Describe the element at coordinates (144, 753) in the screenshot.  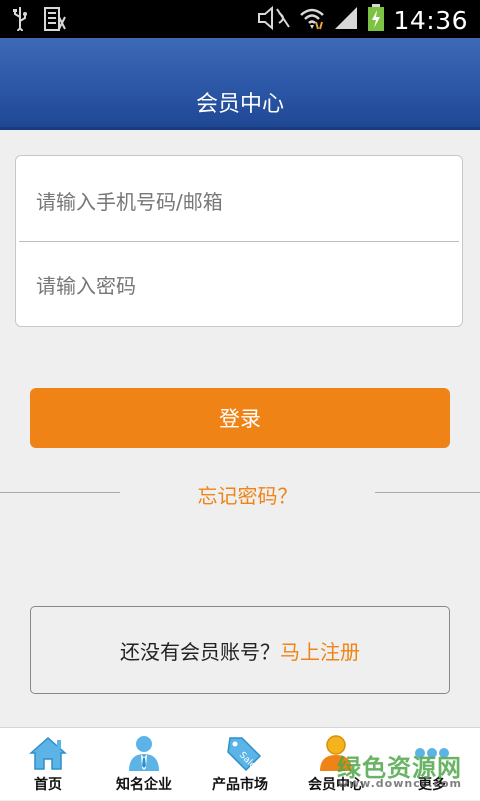
I see `businessman-icon` at that location.